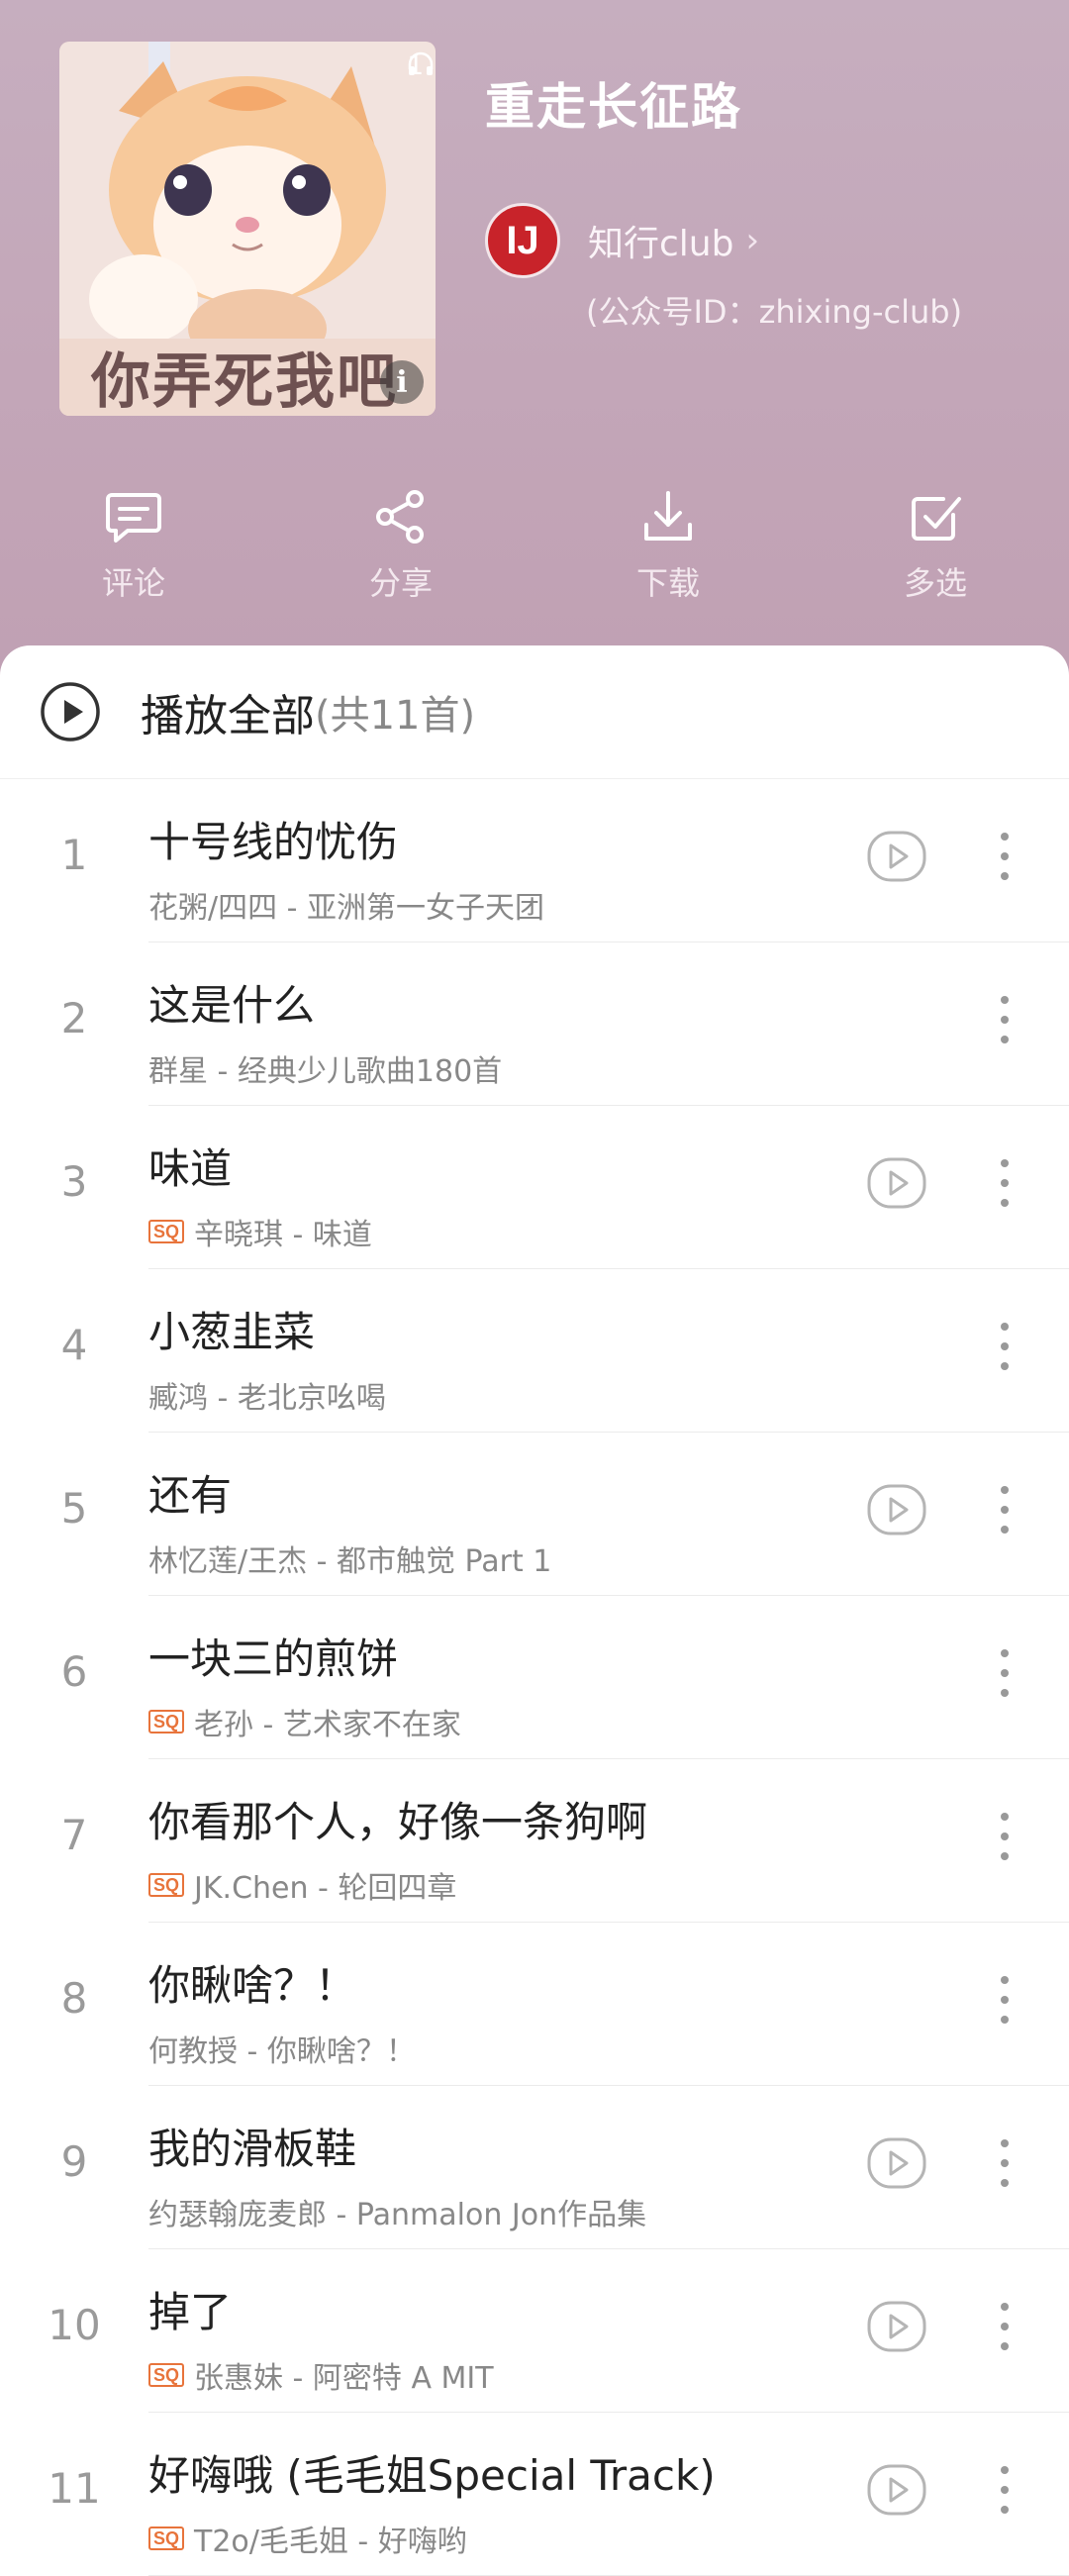 Image resolution: width=1069 pixels, height=2576 pixels. What do you see at coordinates (395, 716) in the screenshot?
I see `play-all-count: (共11首)` at bounding box center [395, 716].